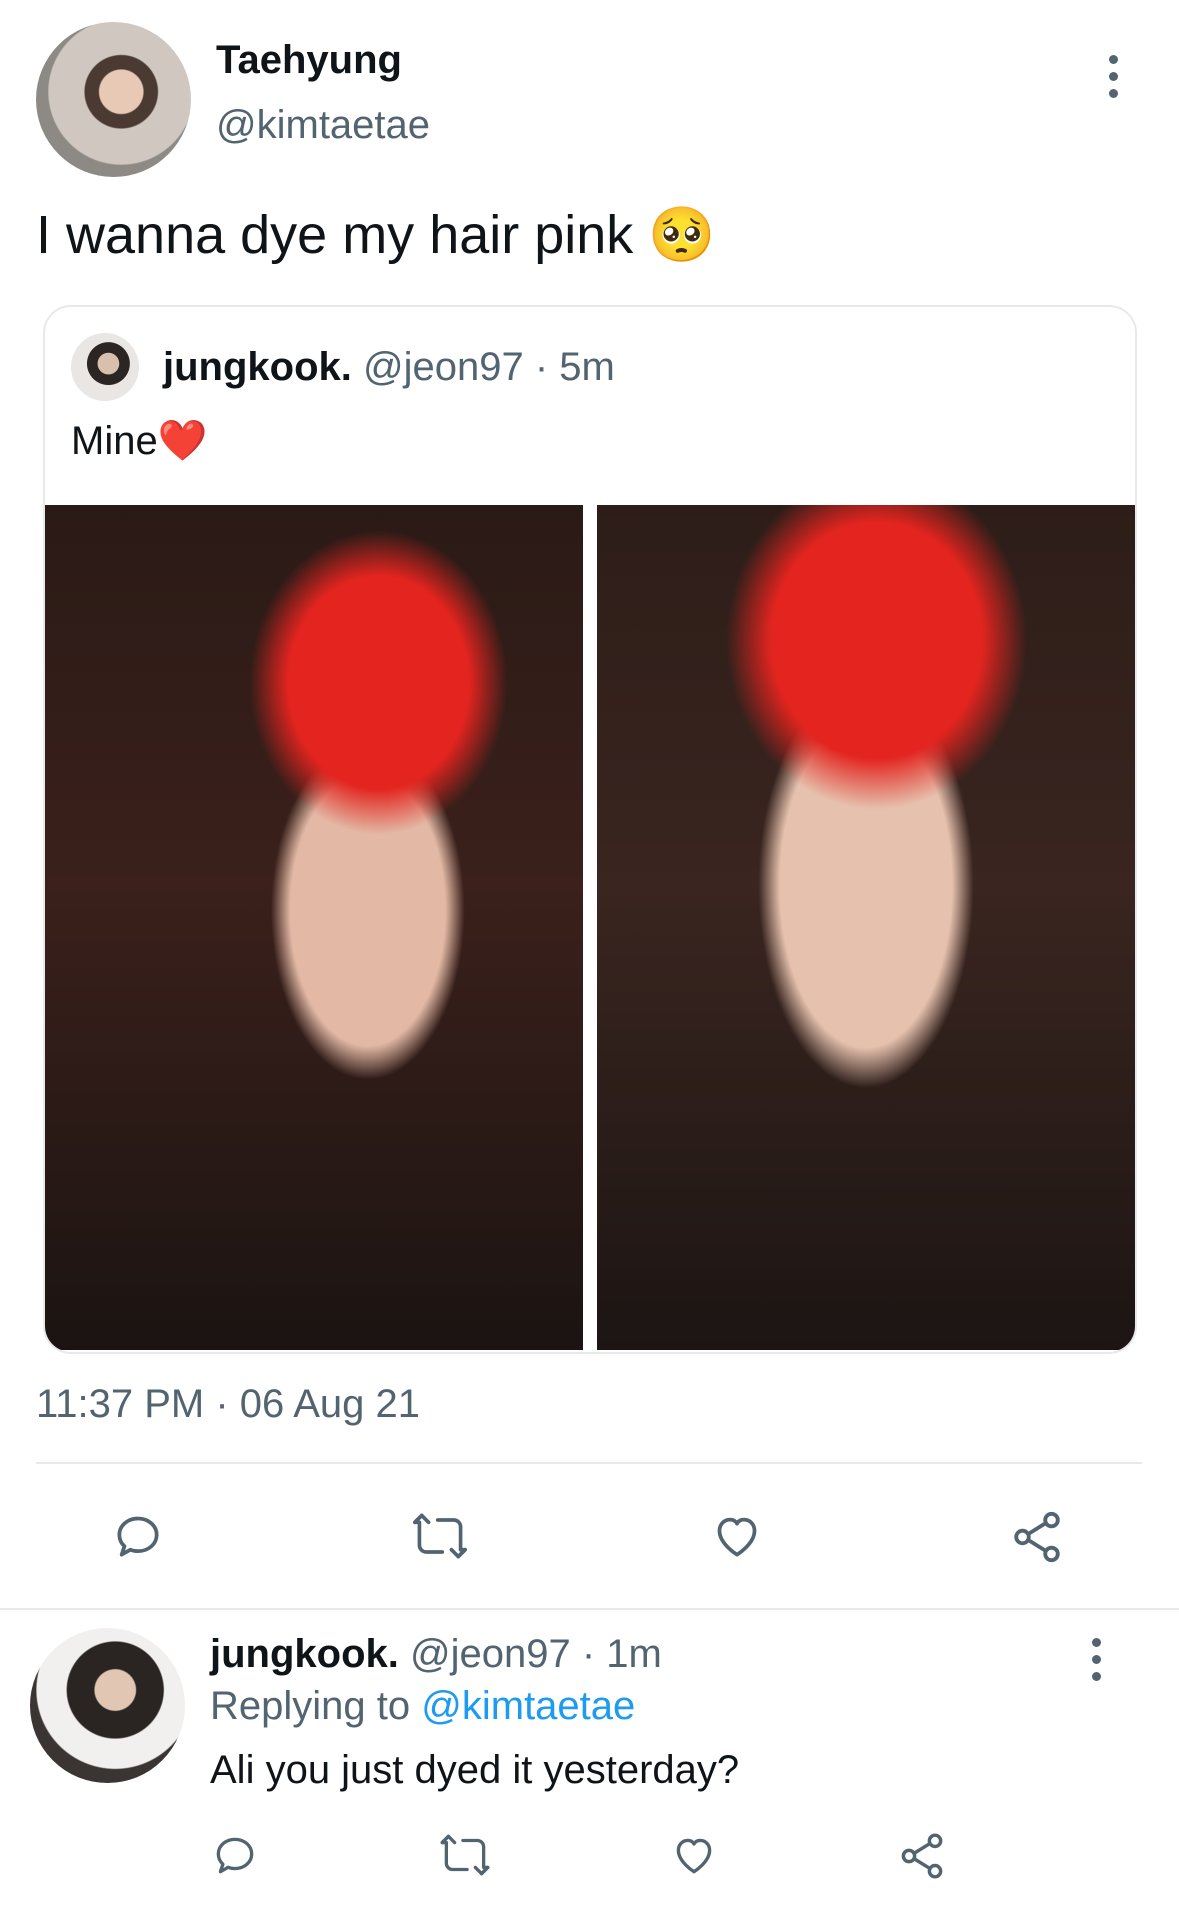  Describe the element at coordinates (528, 1706) in the screenshot. I see `replying-to-handle: @kimtaetae` at that location.